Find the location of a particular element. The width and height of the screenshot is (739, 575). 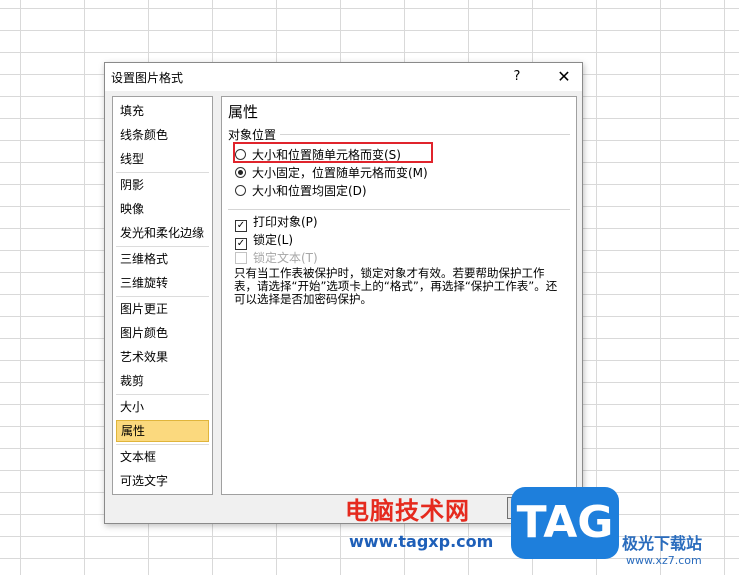

dialog-title: 设置图片格式 is located at coordinates (147, 78).